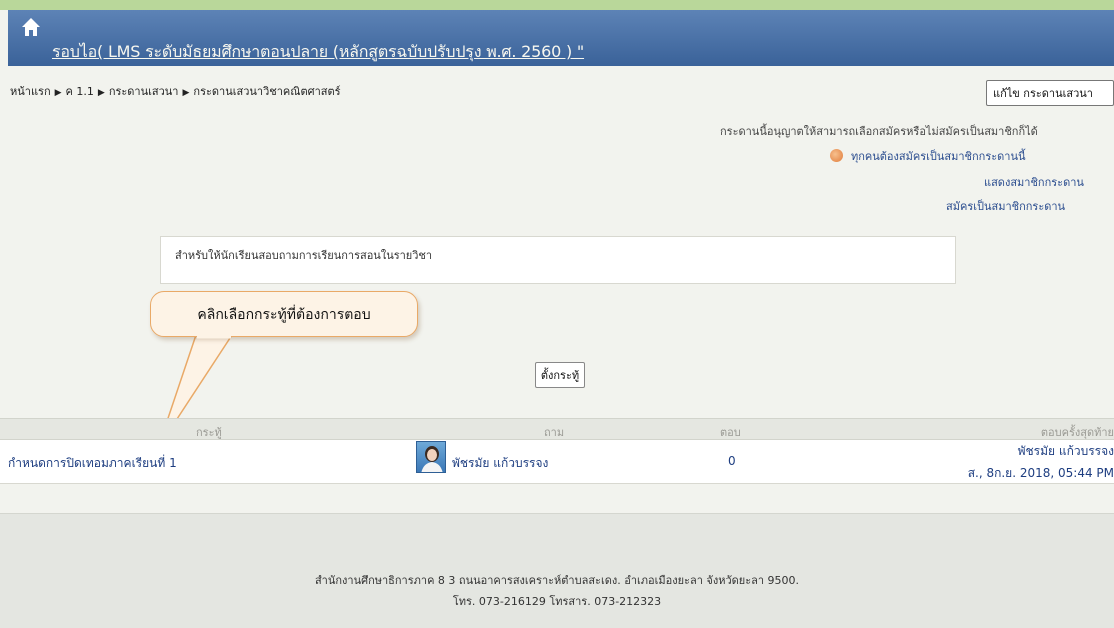 The image size is (1114, 628). I want to click on table-header: กระทู้ ถาม ตอบ ตอบครั้งสุดท้าย, so click(557, 429).